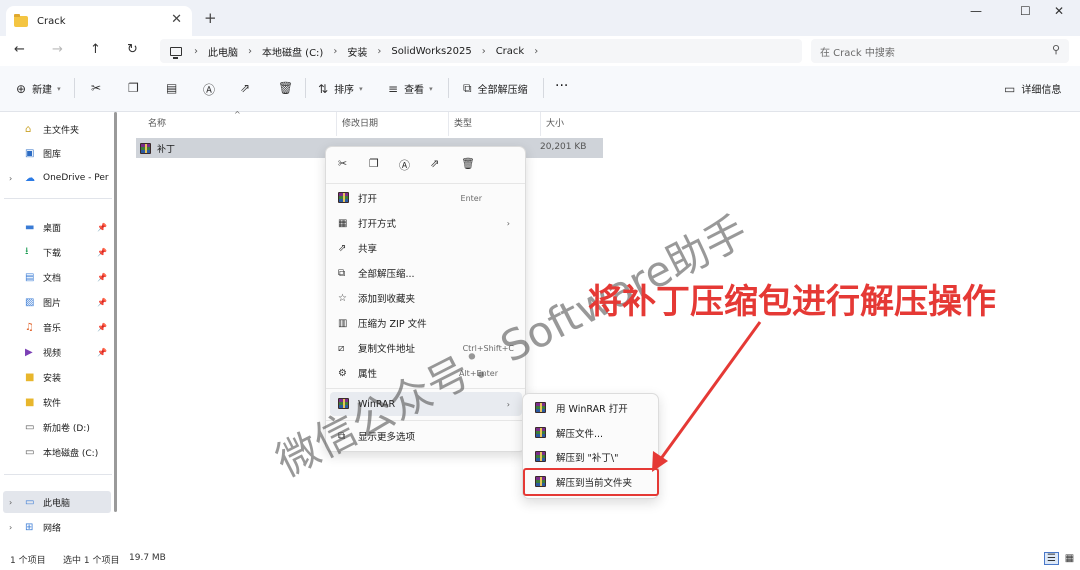 The image size is (1080, 570). I want to click on crumb-install: 安装, so click(357, 51).